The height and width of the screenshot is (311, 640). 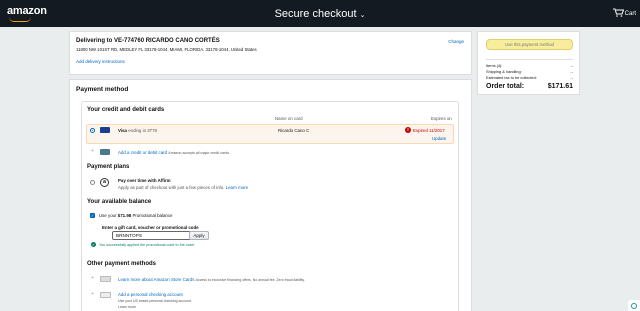 What do you see at coordinates (102, 89) in the screenshot?
I see `payment-method-title: Payment method` at bounding box center [102, 89].